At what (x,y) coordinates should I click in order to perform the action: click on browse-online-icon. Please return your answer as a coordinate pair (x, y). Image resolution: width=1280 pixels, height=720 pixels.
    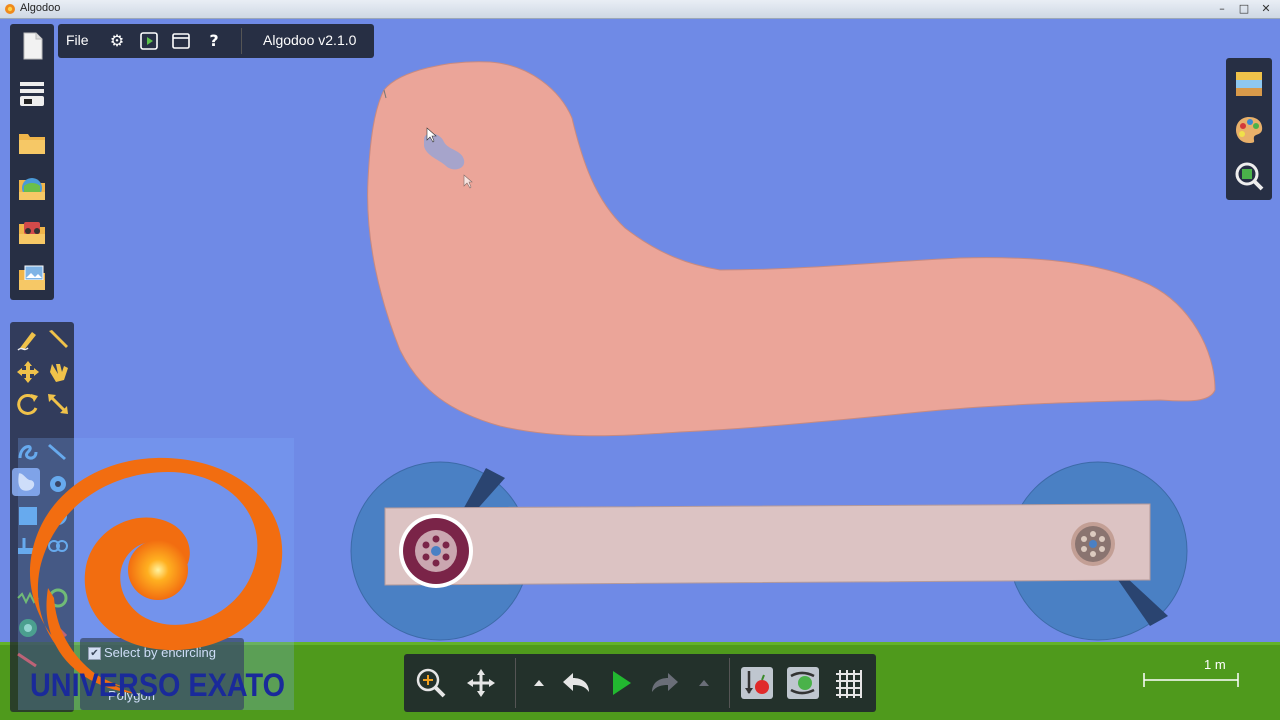
    Looking at the image, I should click on (32, 188).